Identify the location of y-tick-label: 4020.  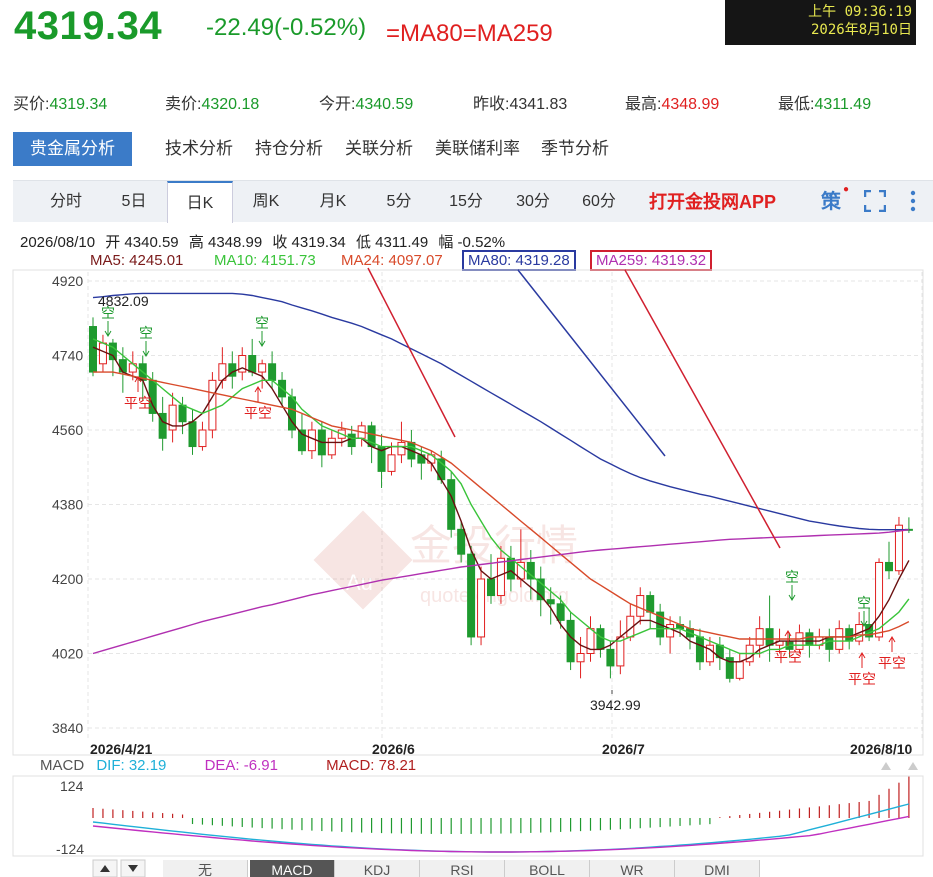
(67, 654).